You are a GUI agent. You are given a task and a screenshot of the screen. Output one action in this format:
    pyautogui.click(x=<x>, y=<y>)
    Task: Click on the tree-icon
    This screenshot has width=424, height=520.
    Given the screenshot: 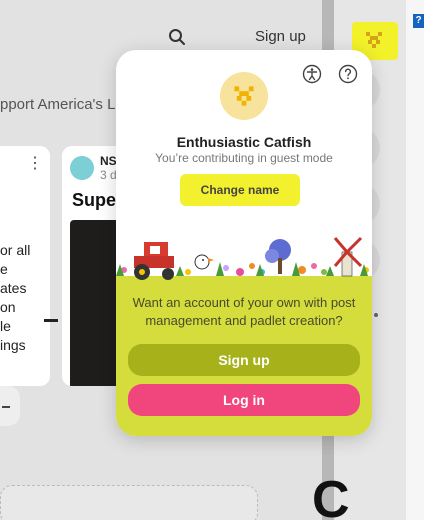 What is the action you would take?
    pyautogui.click(x=278, y=256)
    